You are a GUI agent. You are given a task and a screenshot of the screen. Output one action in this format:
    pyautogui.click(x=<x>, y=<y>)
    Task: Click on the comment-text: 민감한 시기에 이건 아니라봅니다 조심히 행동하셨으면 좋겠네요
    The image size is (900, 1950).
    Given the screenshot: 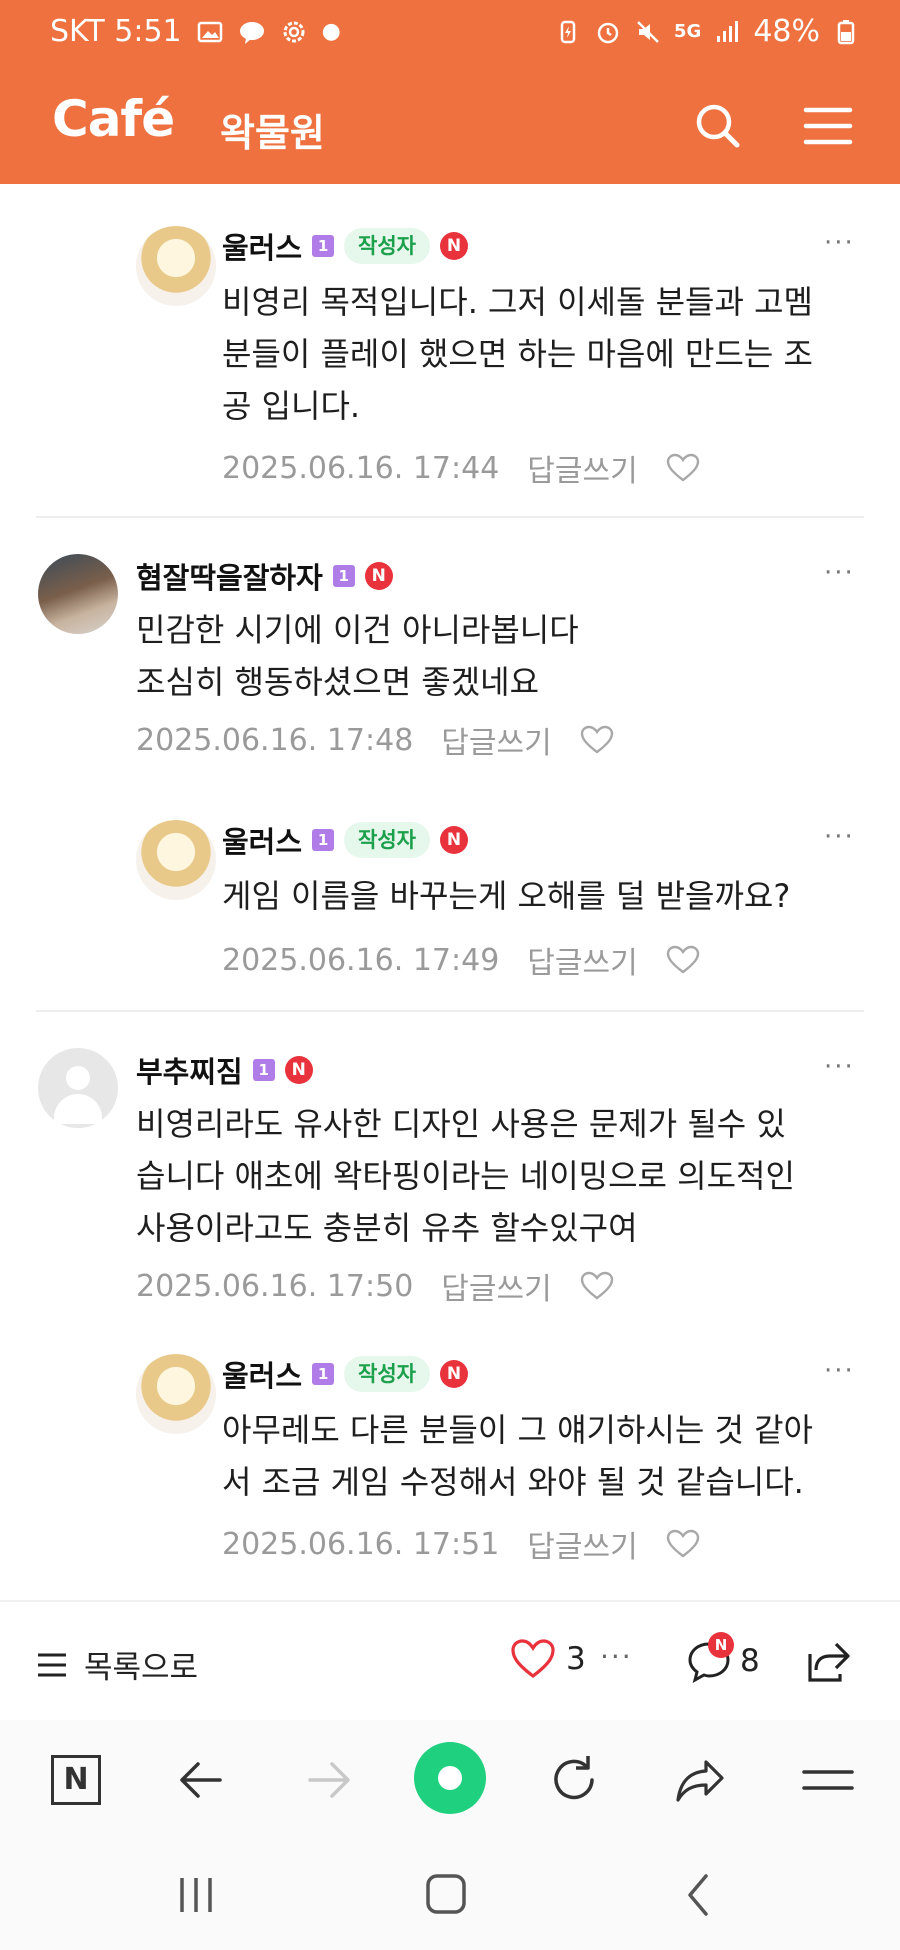 What is the action you would take?
    pyautogui.click(x=357, y=656)
    